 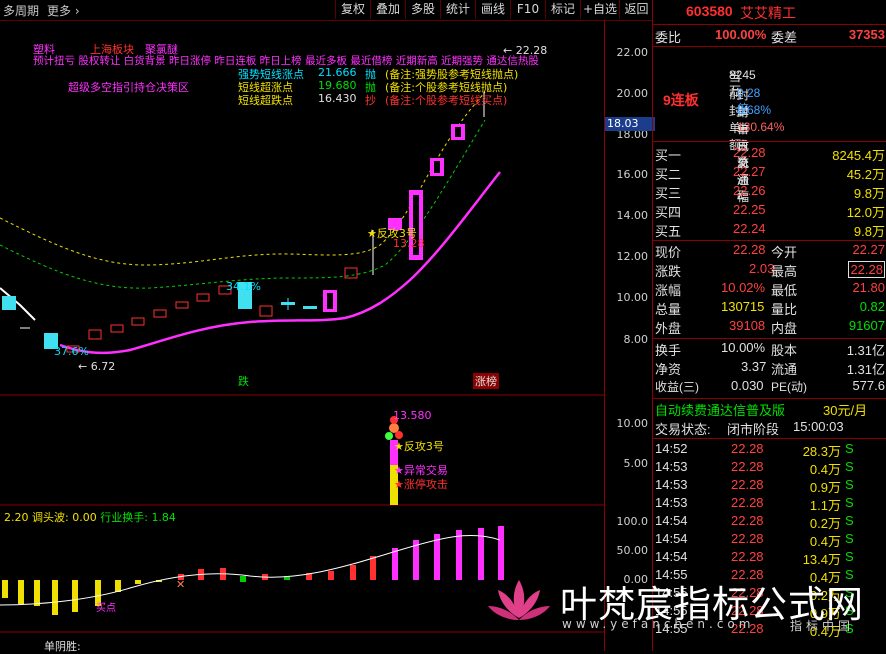 I want to click on promo-row: 自动续费通达信普及版 30元/月, so click(x=769, y=409).